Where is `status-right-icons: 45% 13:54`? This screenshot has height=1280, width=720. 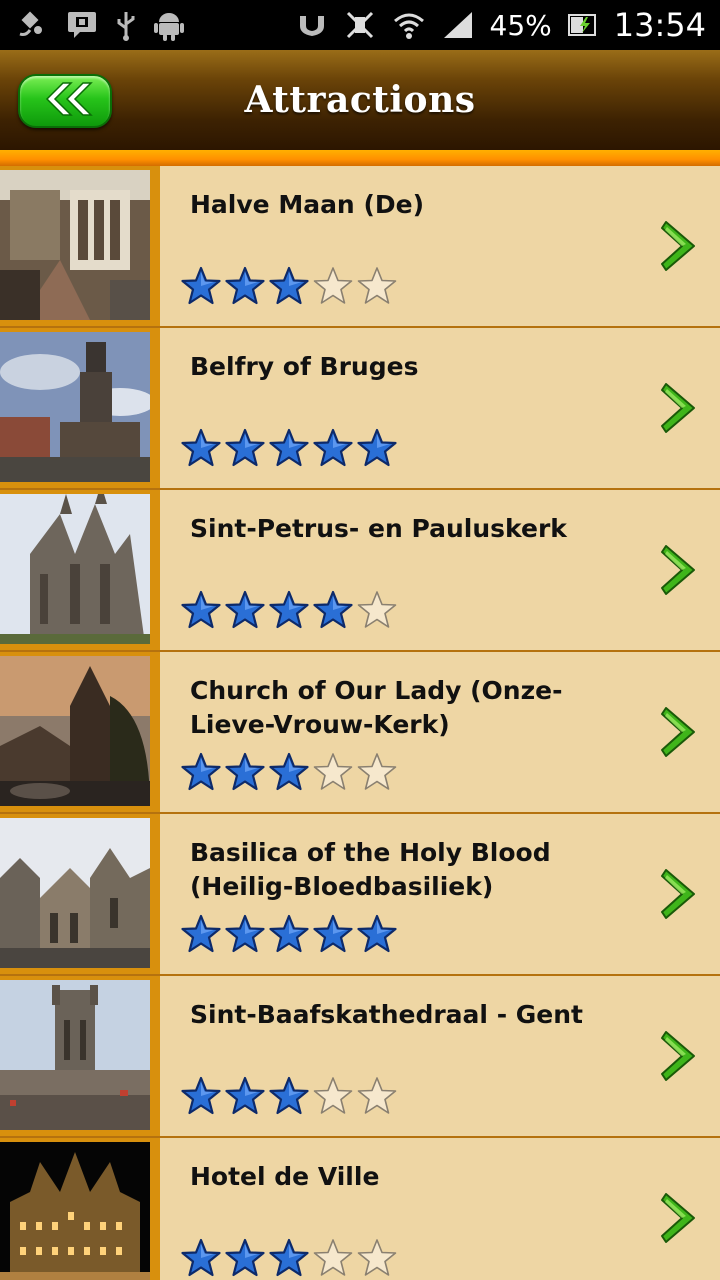 status-right-icons: 45% 13:54 is located at coordinates (501, 25).